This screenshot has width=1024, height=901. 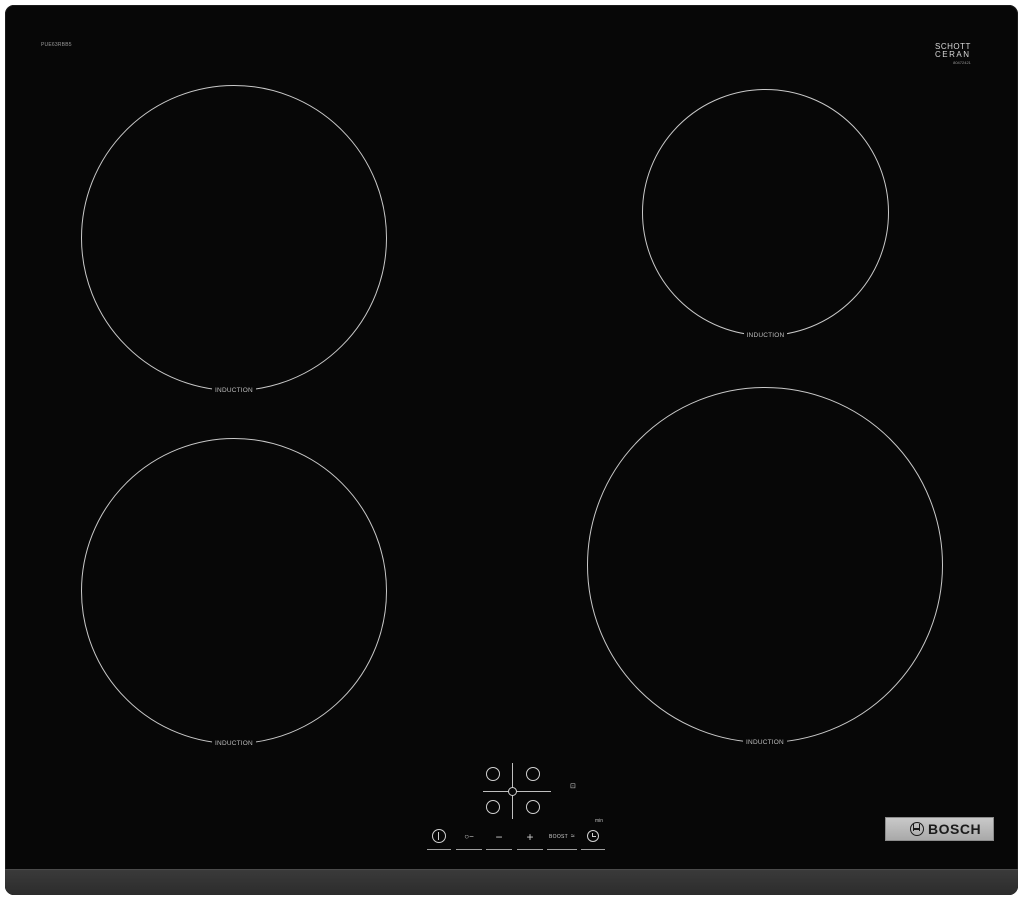 I want to click on timer-button, so click(x=593, y=838).